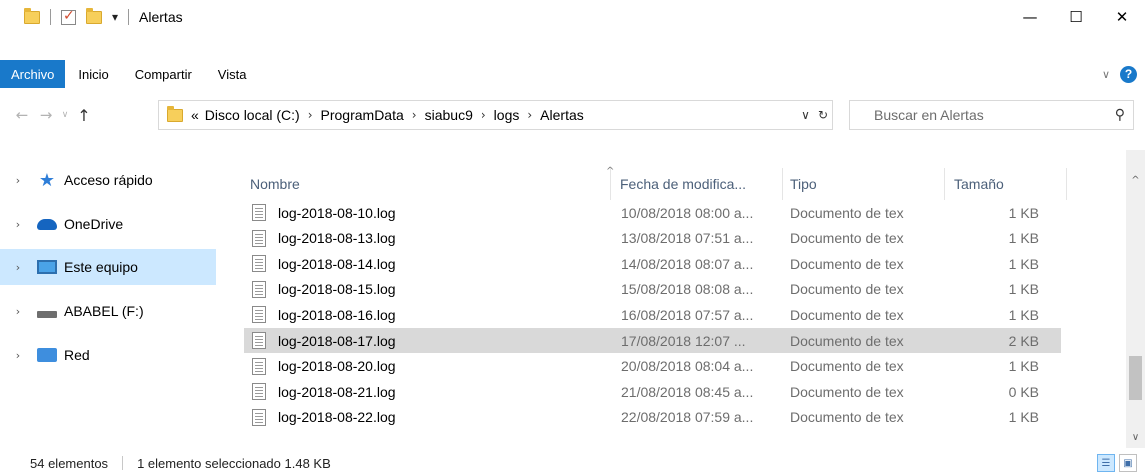 The width and height of the screenshot is (1145, 474). Describe the element at coordinates (572, 74) in the screenshot. I see `ribbon-tabs: Archivo Inicio Compartir Vista ∨ ?` at that location.